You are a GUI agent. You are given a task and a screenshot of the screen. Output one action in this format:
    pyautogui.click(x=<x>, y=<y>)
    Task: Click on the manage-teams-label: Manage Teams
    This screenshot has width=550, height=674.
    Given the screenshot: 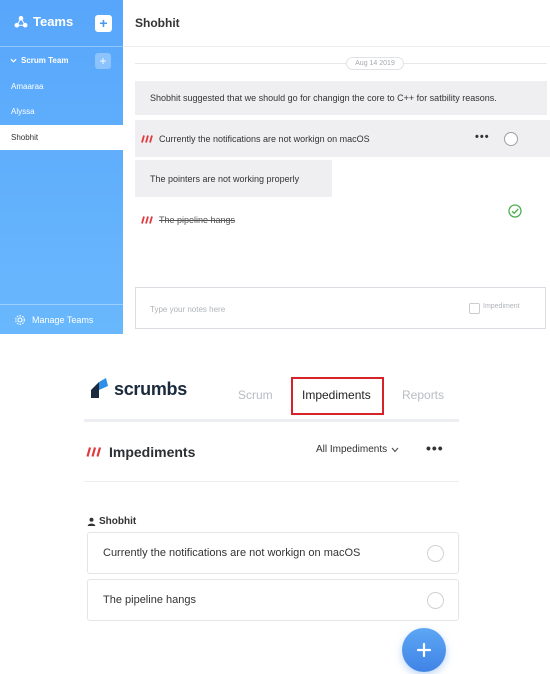 What is the action you would take?
    pyautogui.click(x=63, y=319)
    